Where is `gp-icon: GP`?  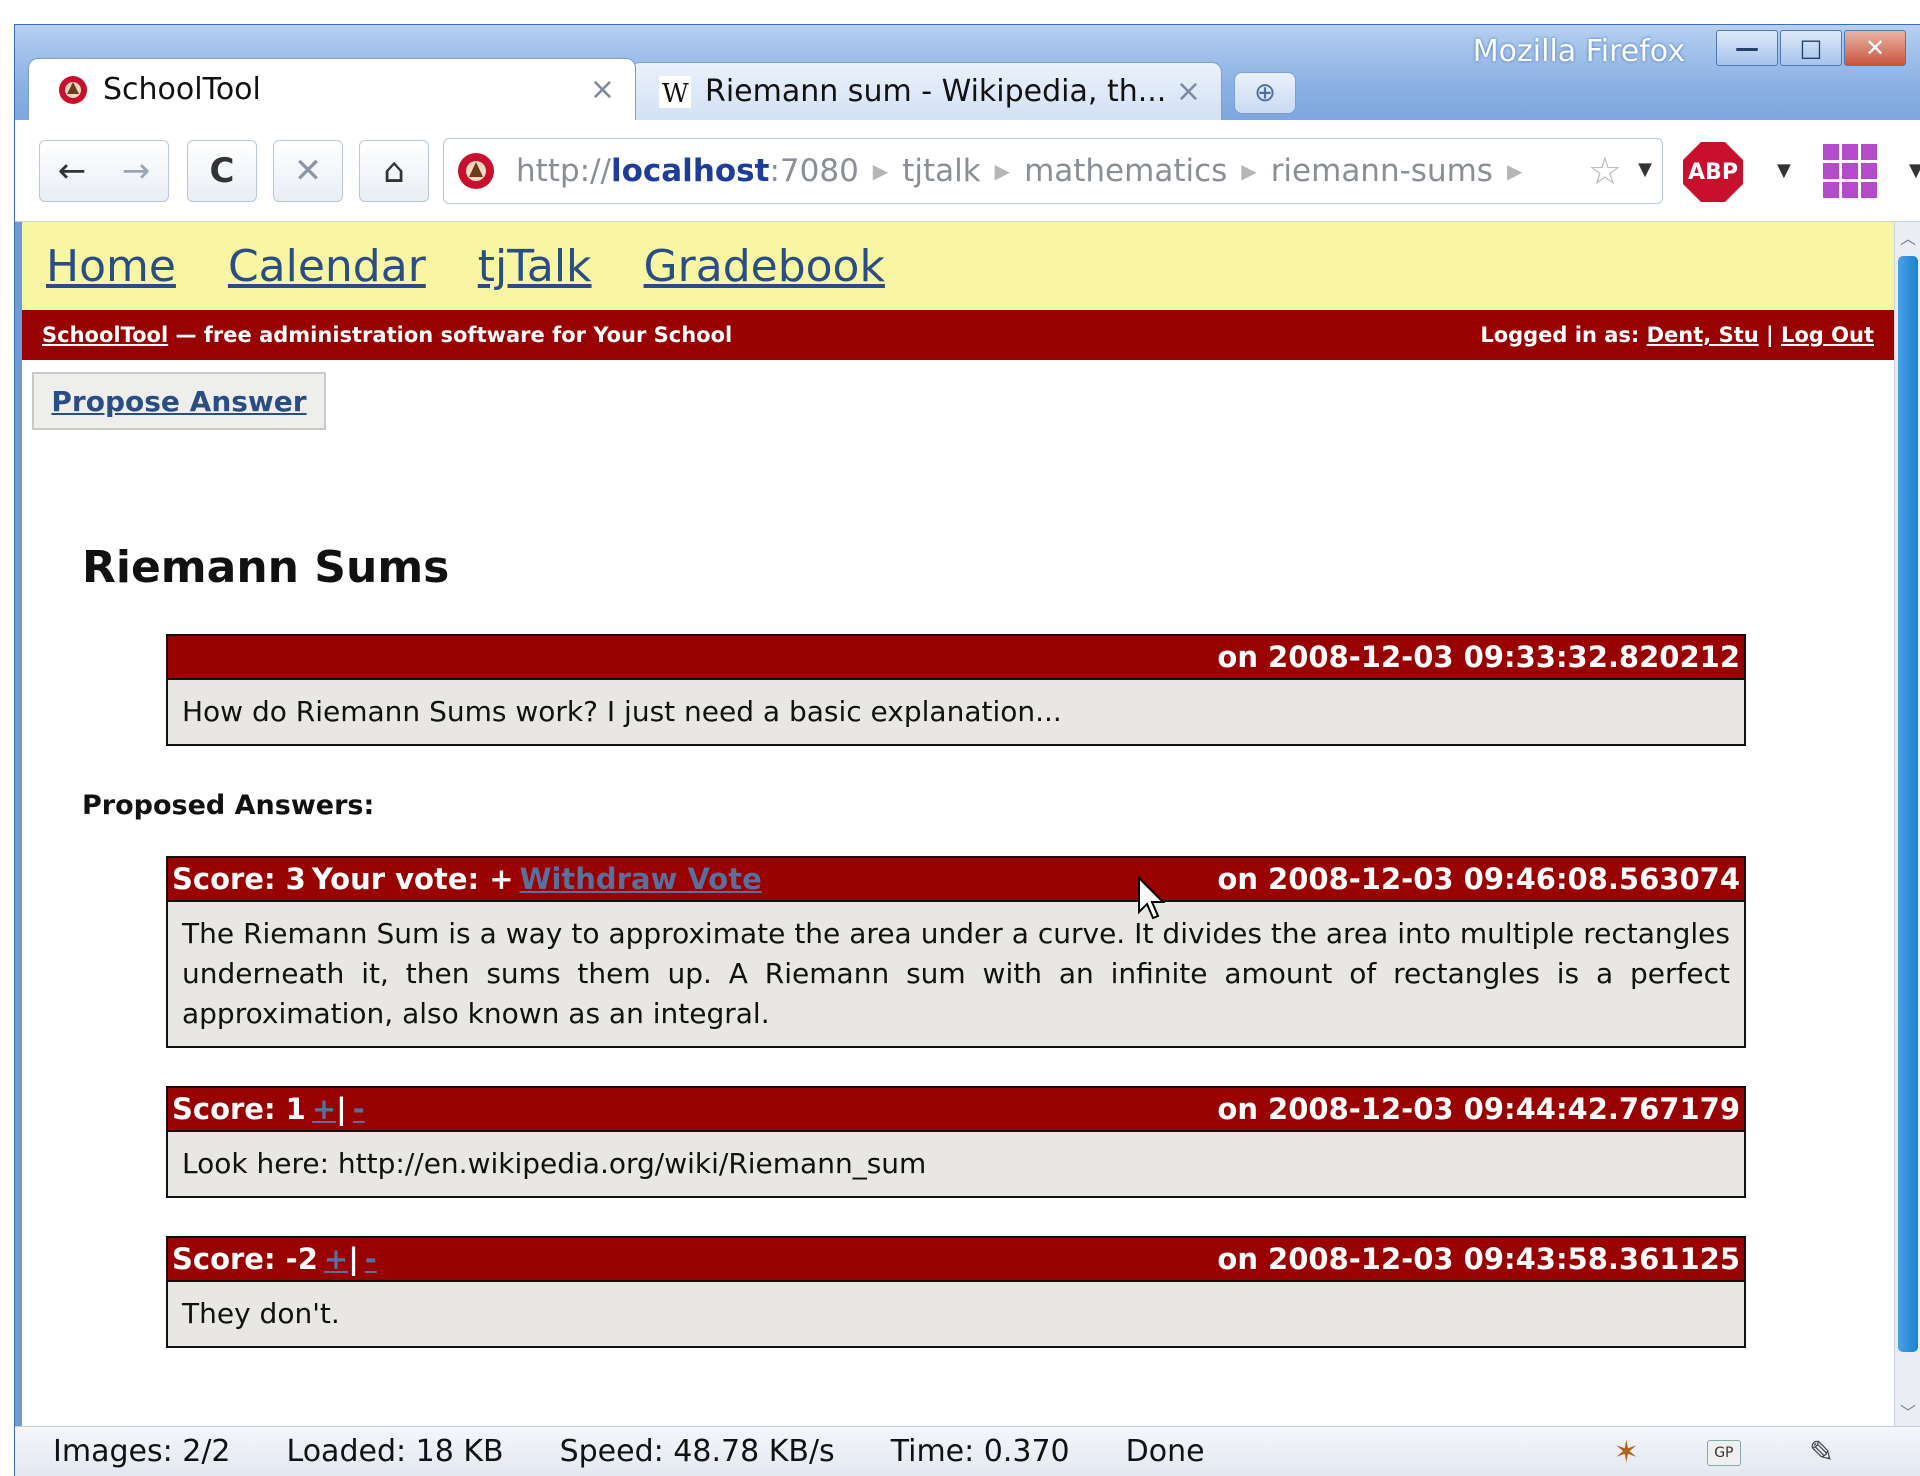
gp-icon: GP is located at coordinates (1723, 1452).